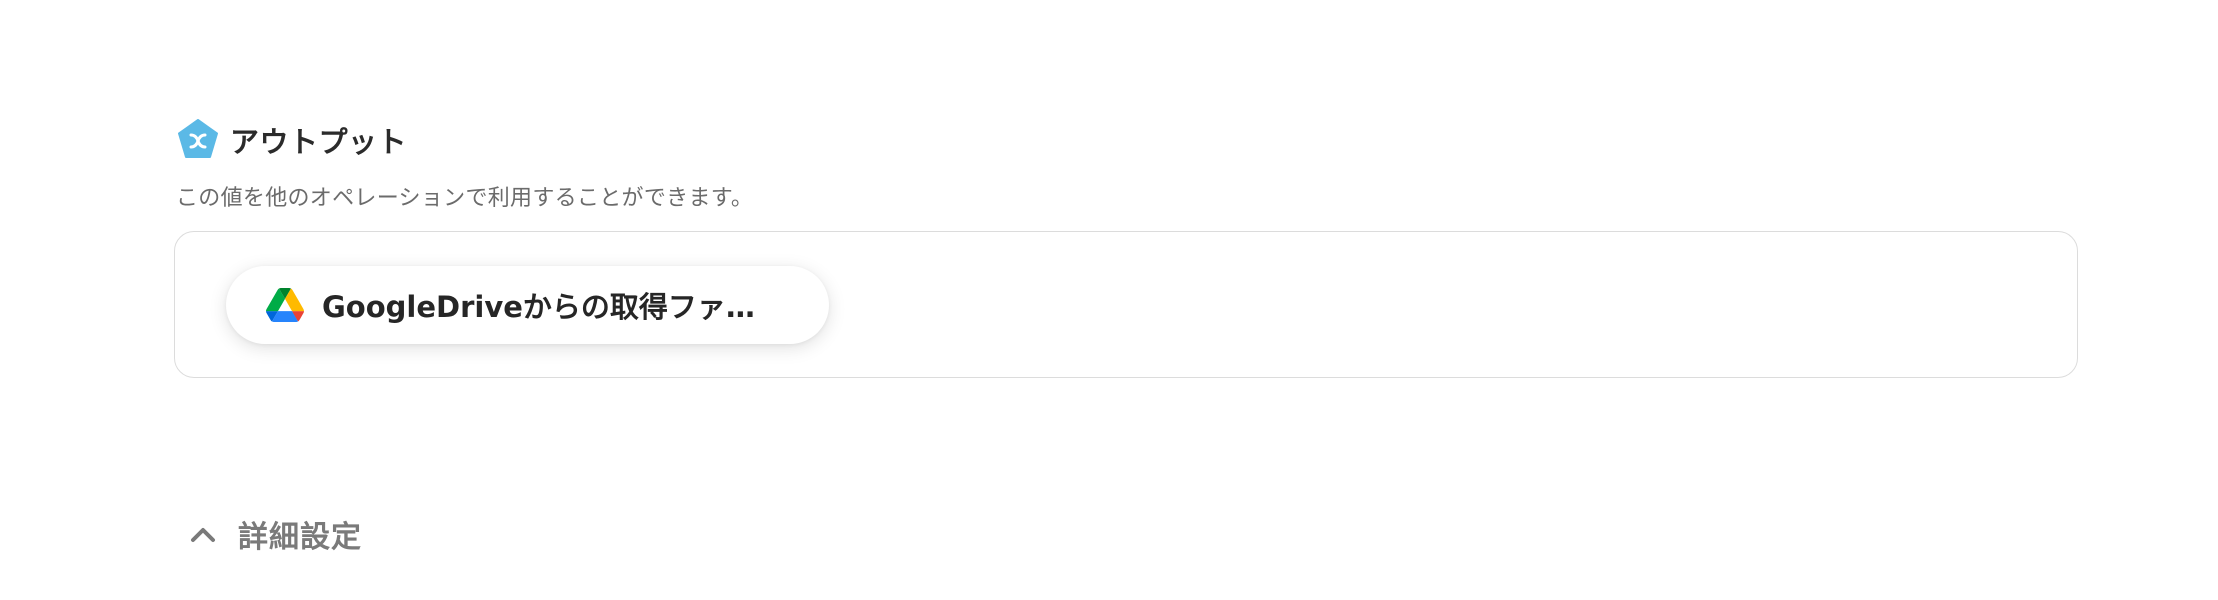 The image size is (2218, 600). What do you see at coordinates (198, 138) in the screenshot?
I see `yoom-pentagon-icon` at bounding box center [198, 138].